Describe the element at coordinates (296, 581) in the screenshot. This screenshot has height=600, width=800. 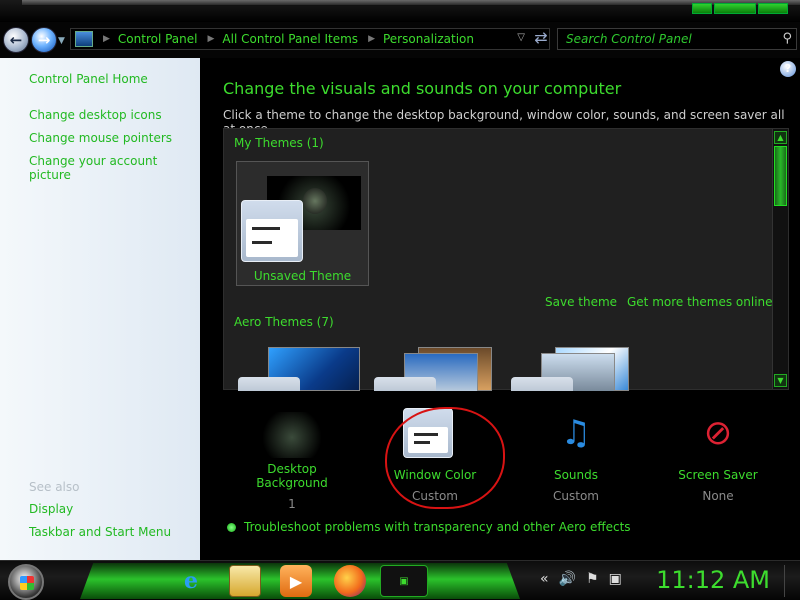
I see `media-player-icon: ▶` at that location.